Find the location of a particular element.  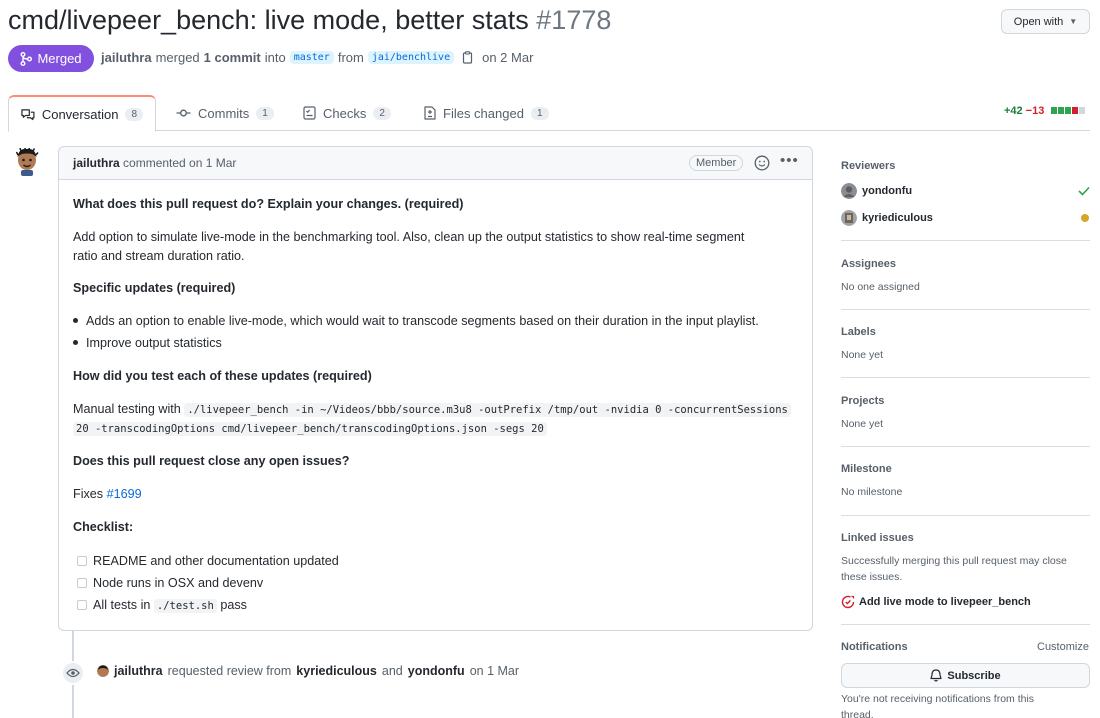

tab-checks: Checks 2 is located at coordinates (347, 113).